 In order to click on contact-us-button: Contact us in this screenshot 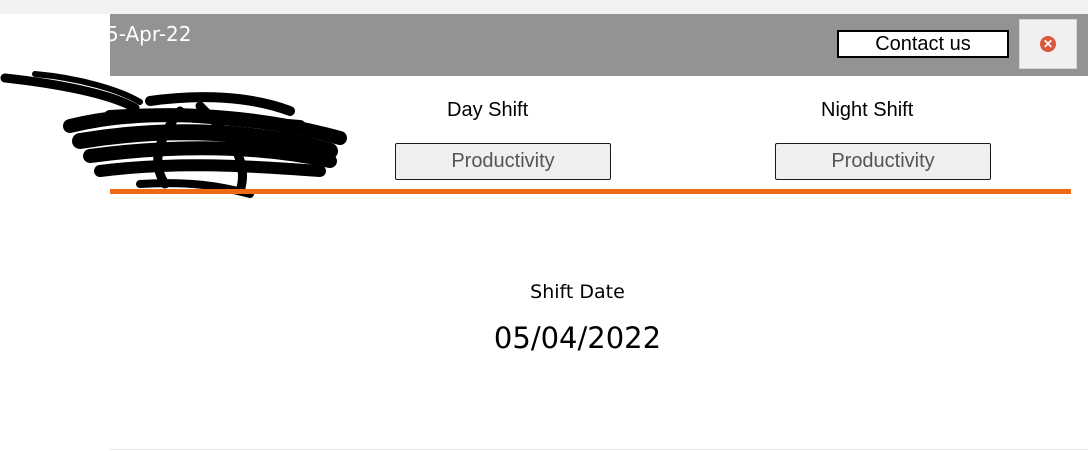, I will do `click(923, 44)`.